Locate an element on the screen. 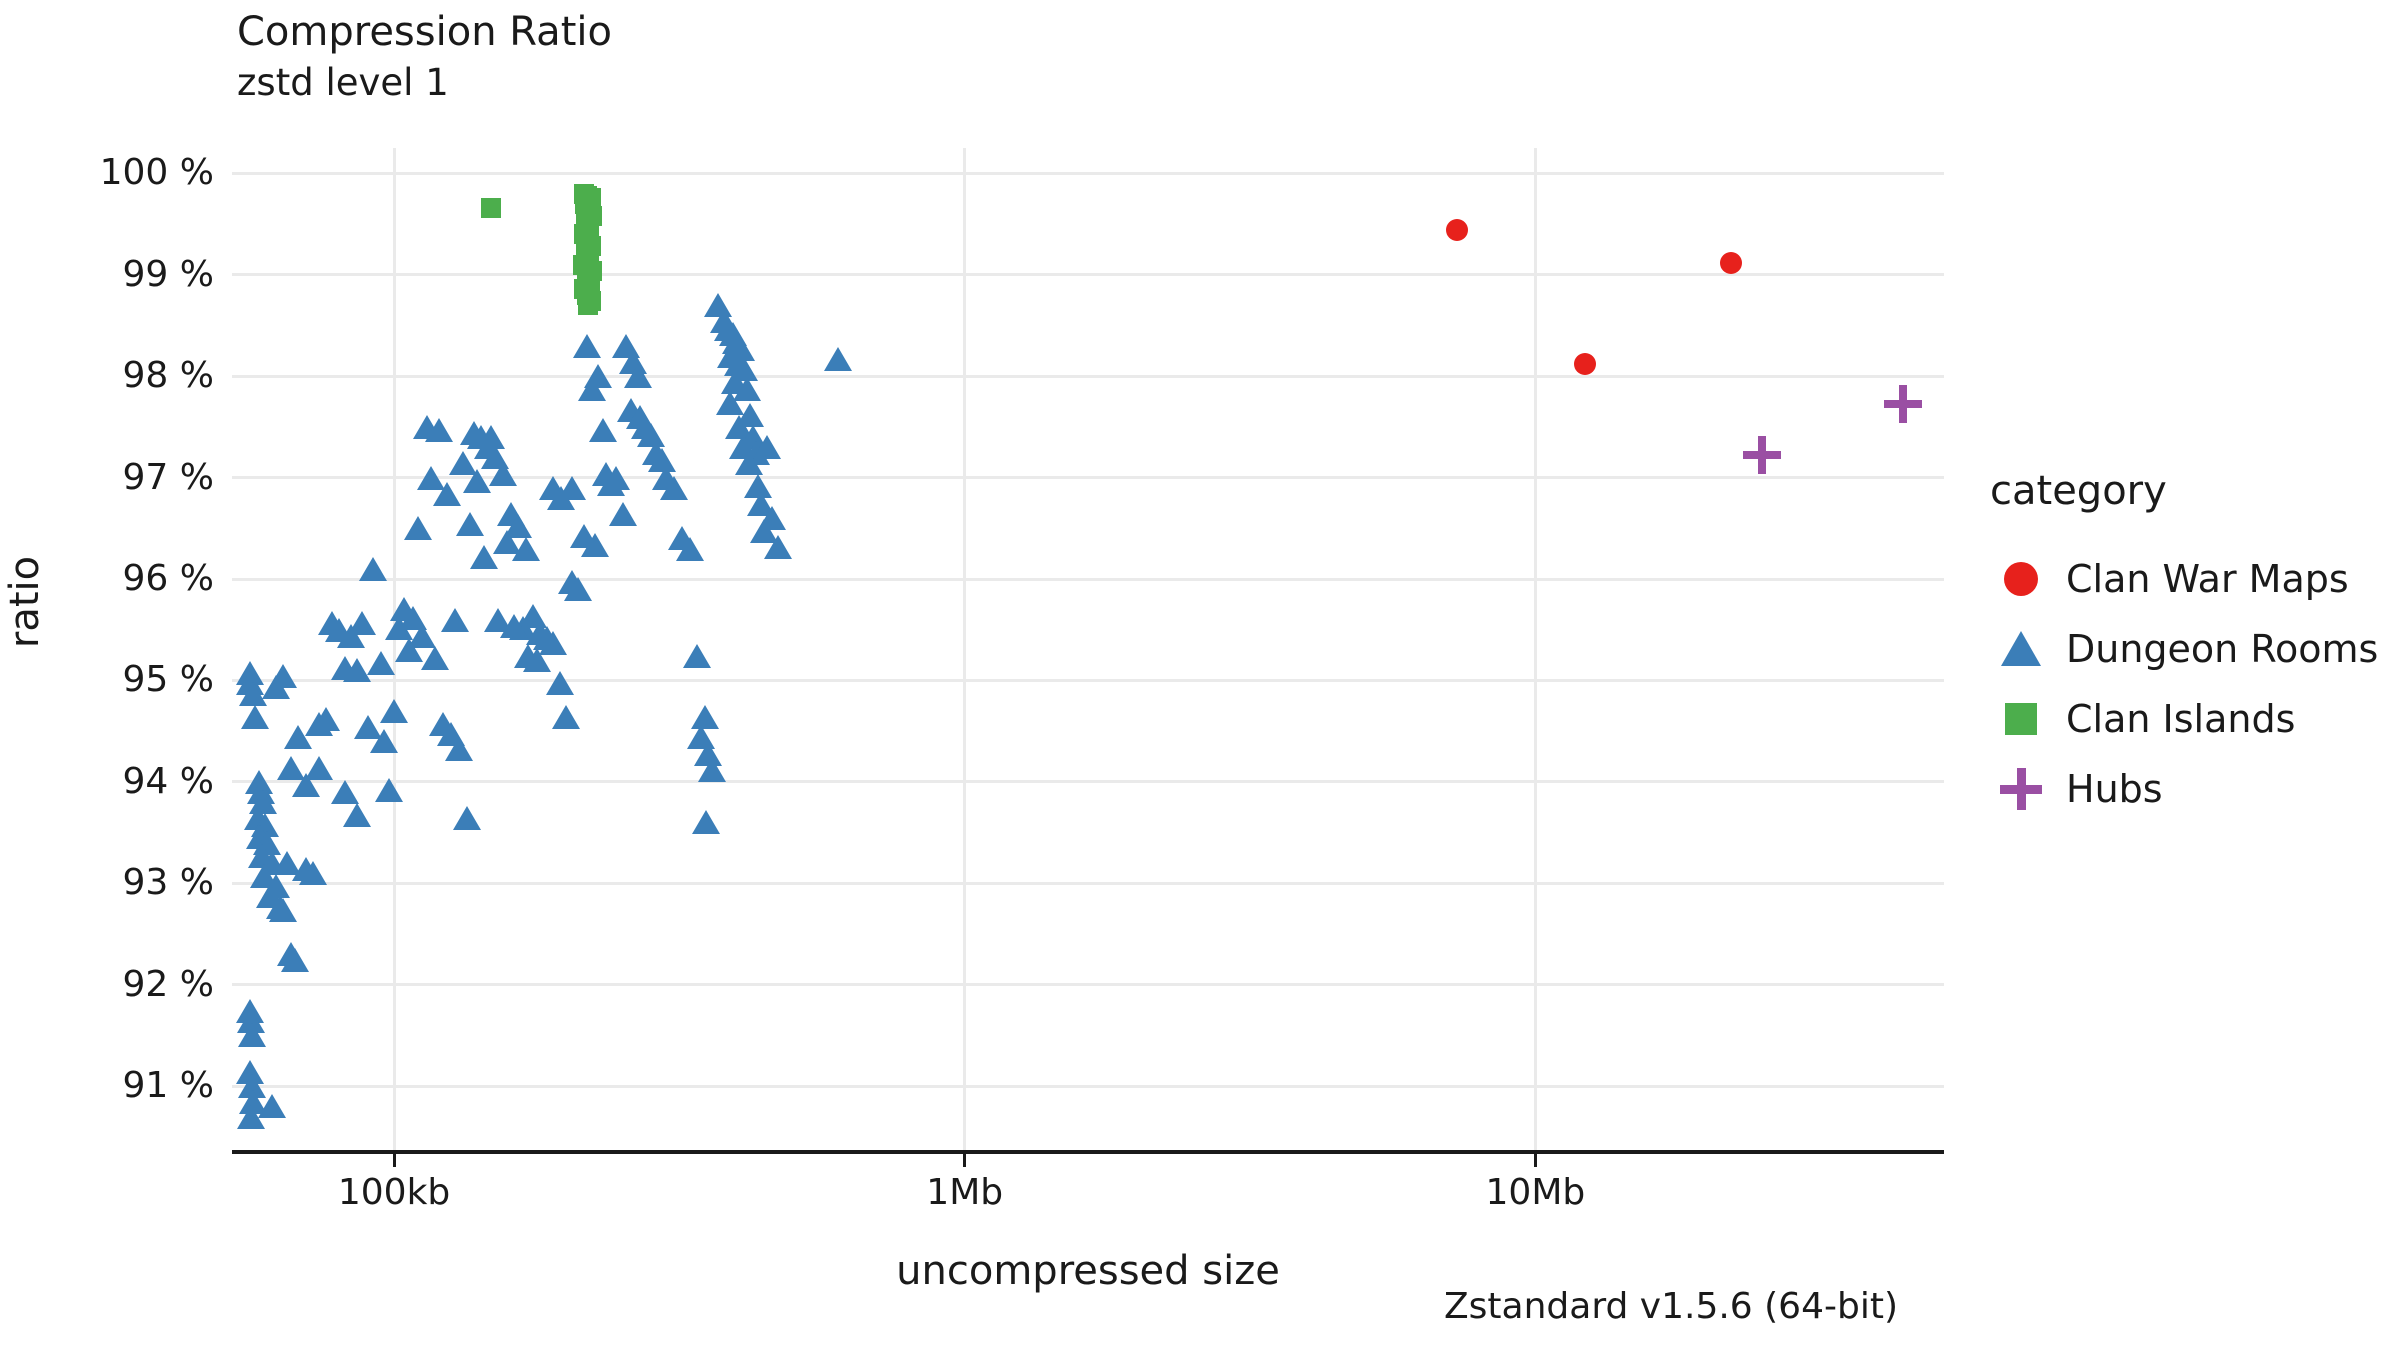  y-axis-tick-label: 96 % is located at coordinates (168, 578).